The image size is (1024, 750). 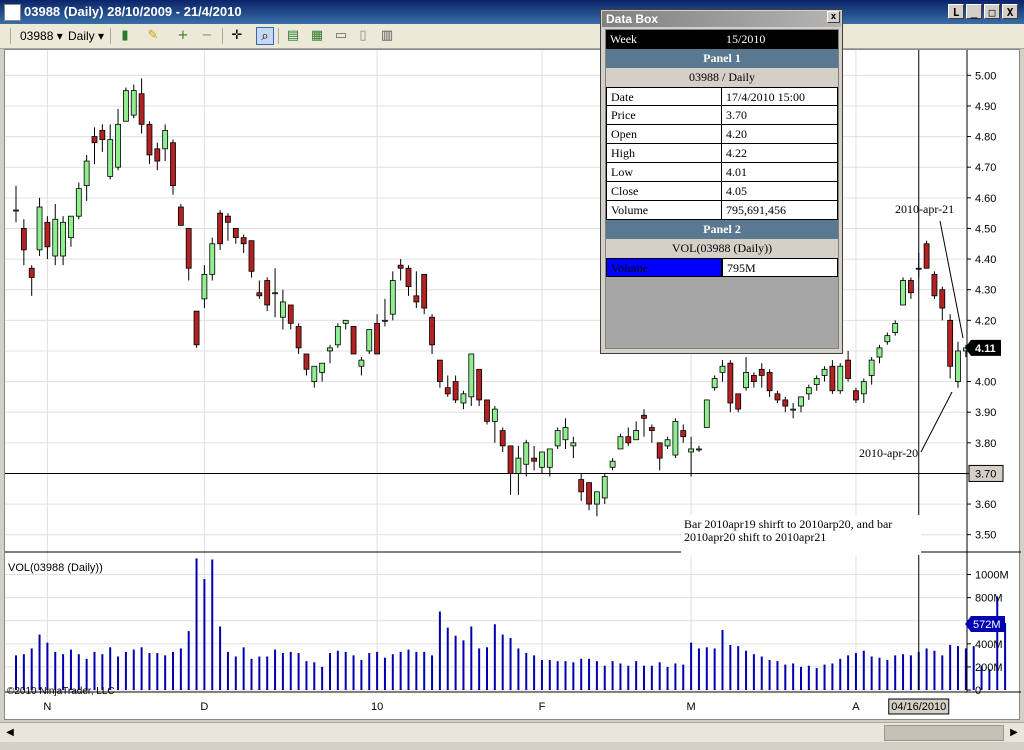 I want to click on zoom-out-icon: −, so click(x=207, y=36).